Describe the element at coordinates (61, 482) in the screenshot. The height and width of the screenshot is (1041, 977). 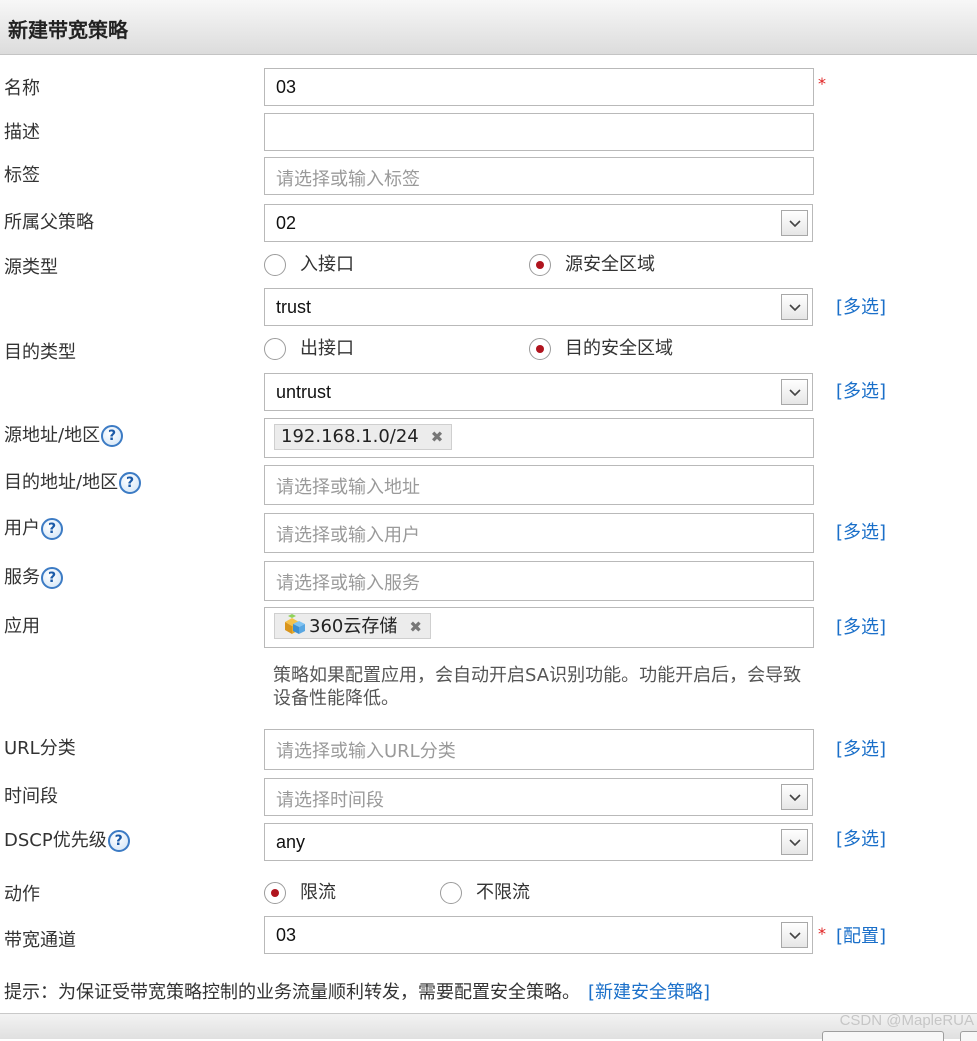
I see `dst-address-label-text: 目的地址/地区` at that location.